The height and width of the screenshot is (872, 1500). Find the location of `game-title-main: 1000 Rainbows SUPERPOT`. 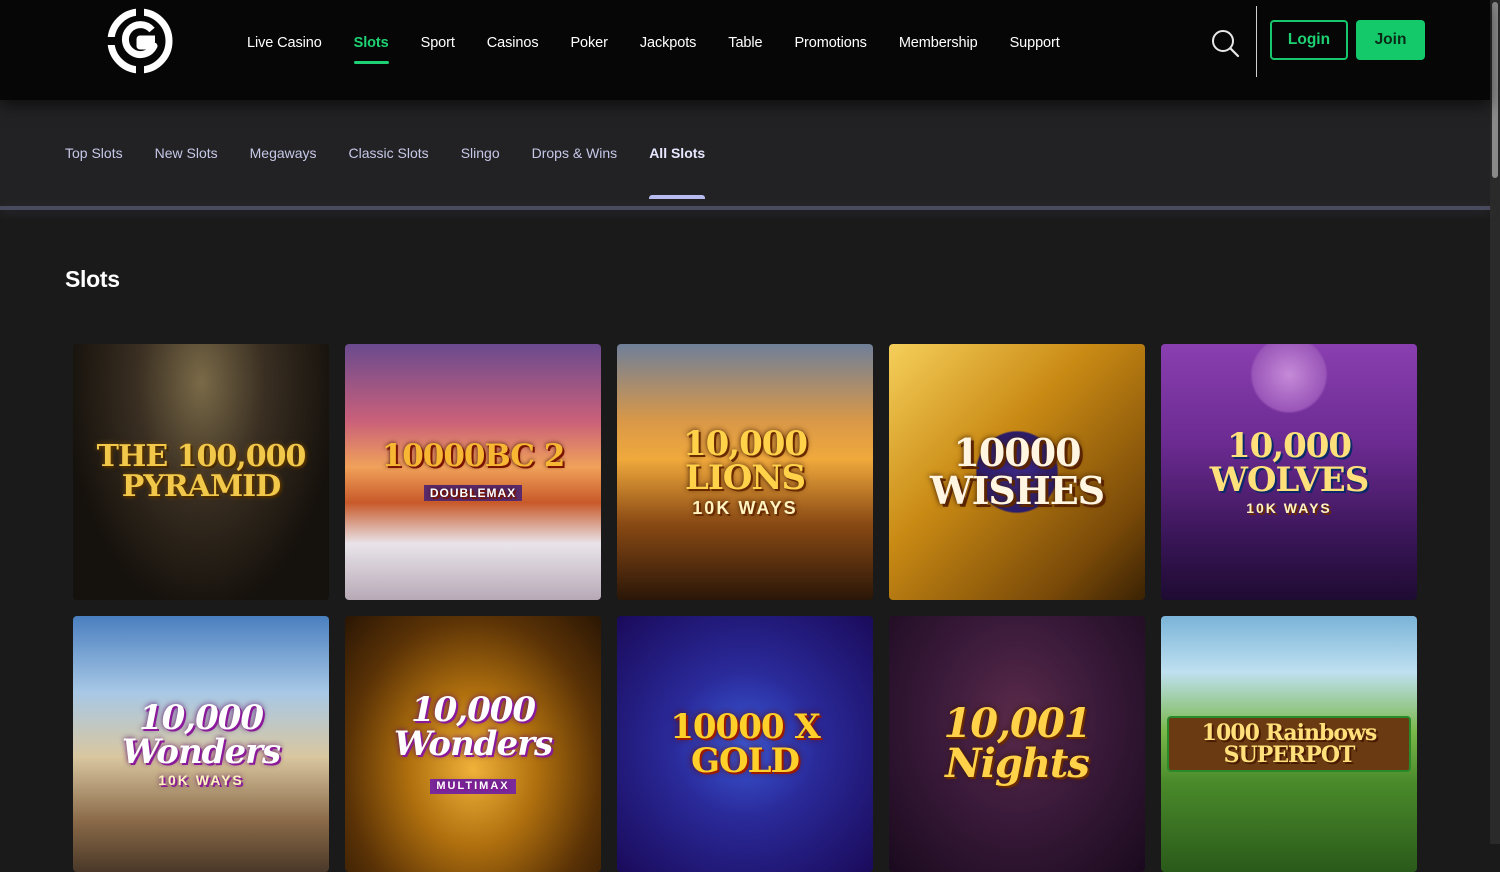

game-title-main: 1000 Rainbows SUPERPOT is located at coordinates (1289, 744).